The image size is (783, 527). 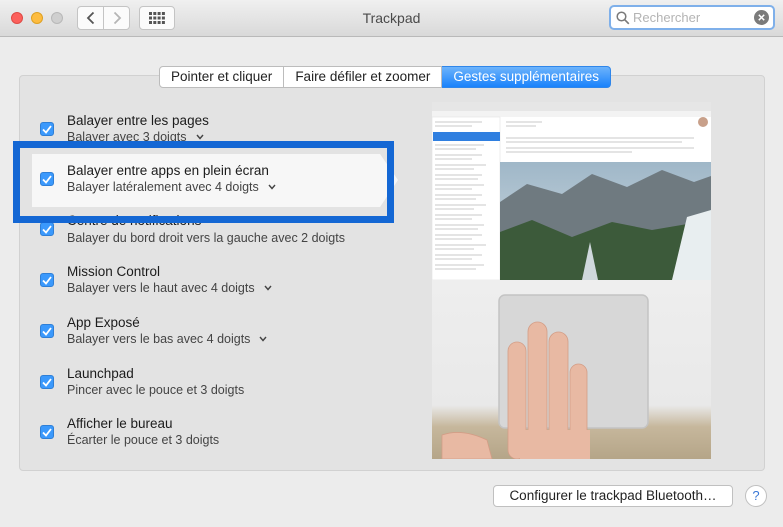 I want to click on checkbox-launchpad, so click(x=47, y=382).